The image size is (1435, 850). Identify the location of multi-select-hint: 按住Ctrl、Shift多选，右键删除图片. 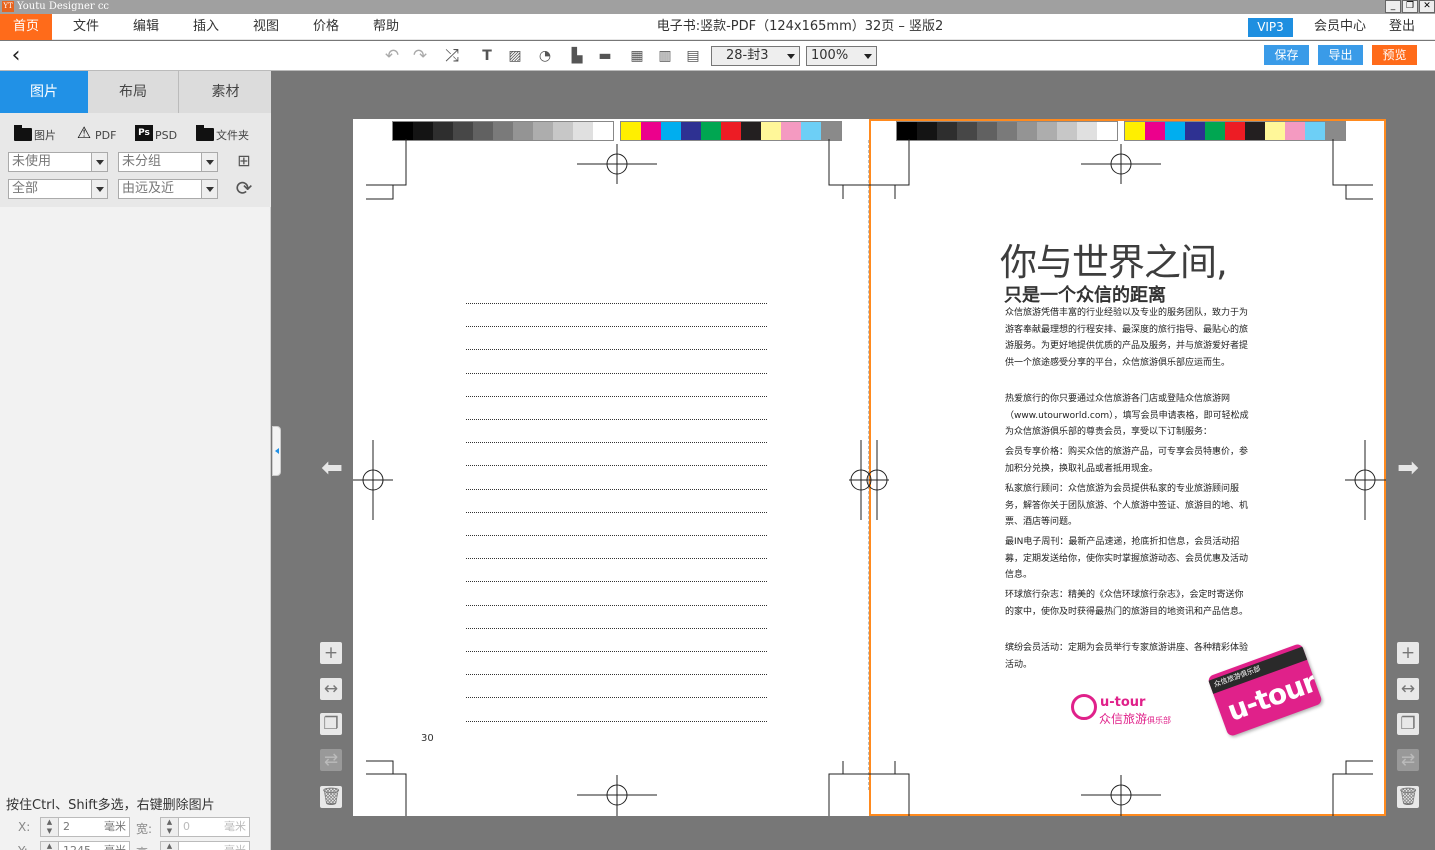
(110, 805).